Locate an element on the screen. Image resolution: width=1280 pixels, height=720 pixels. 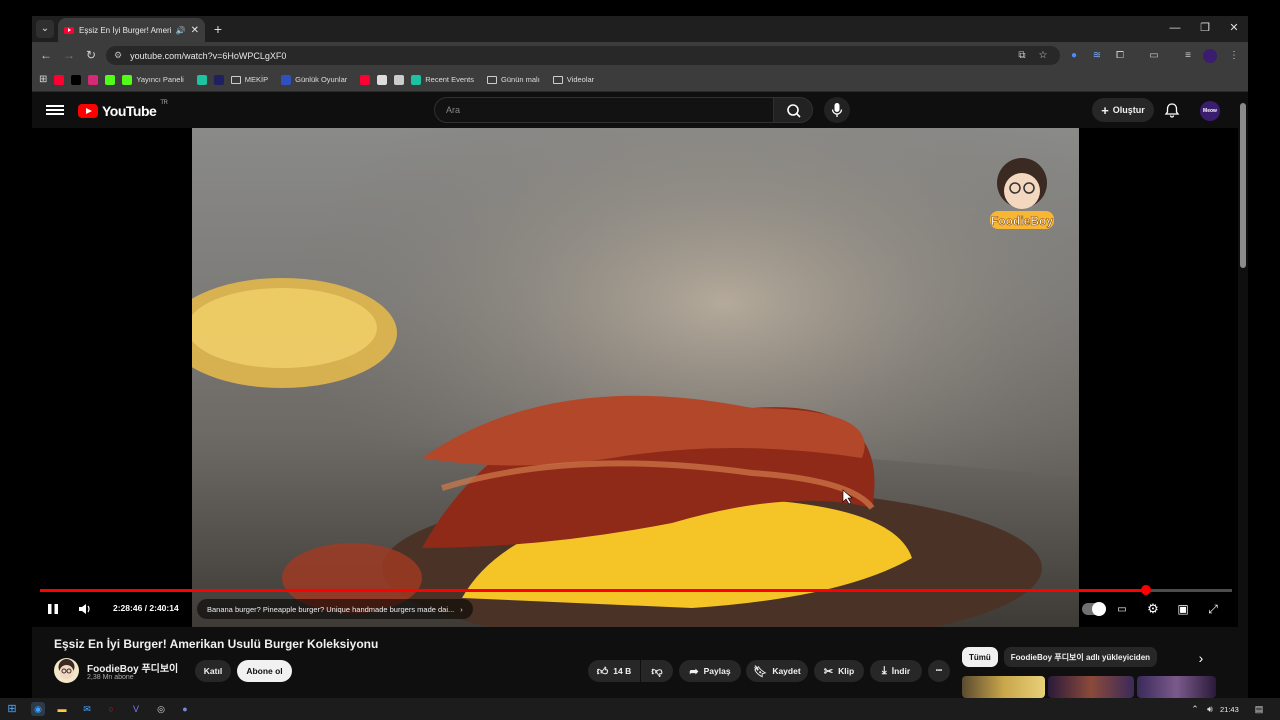
x-icon is located at coordinates (76, 79).